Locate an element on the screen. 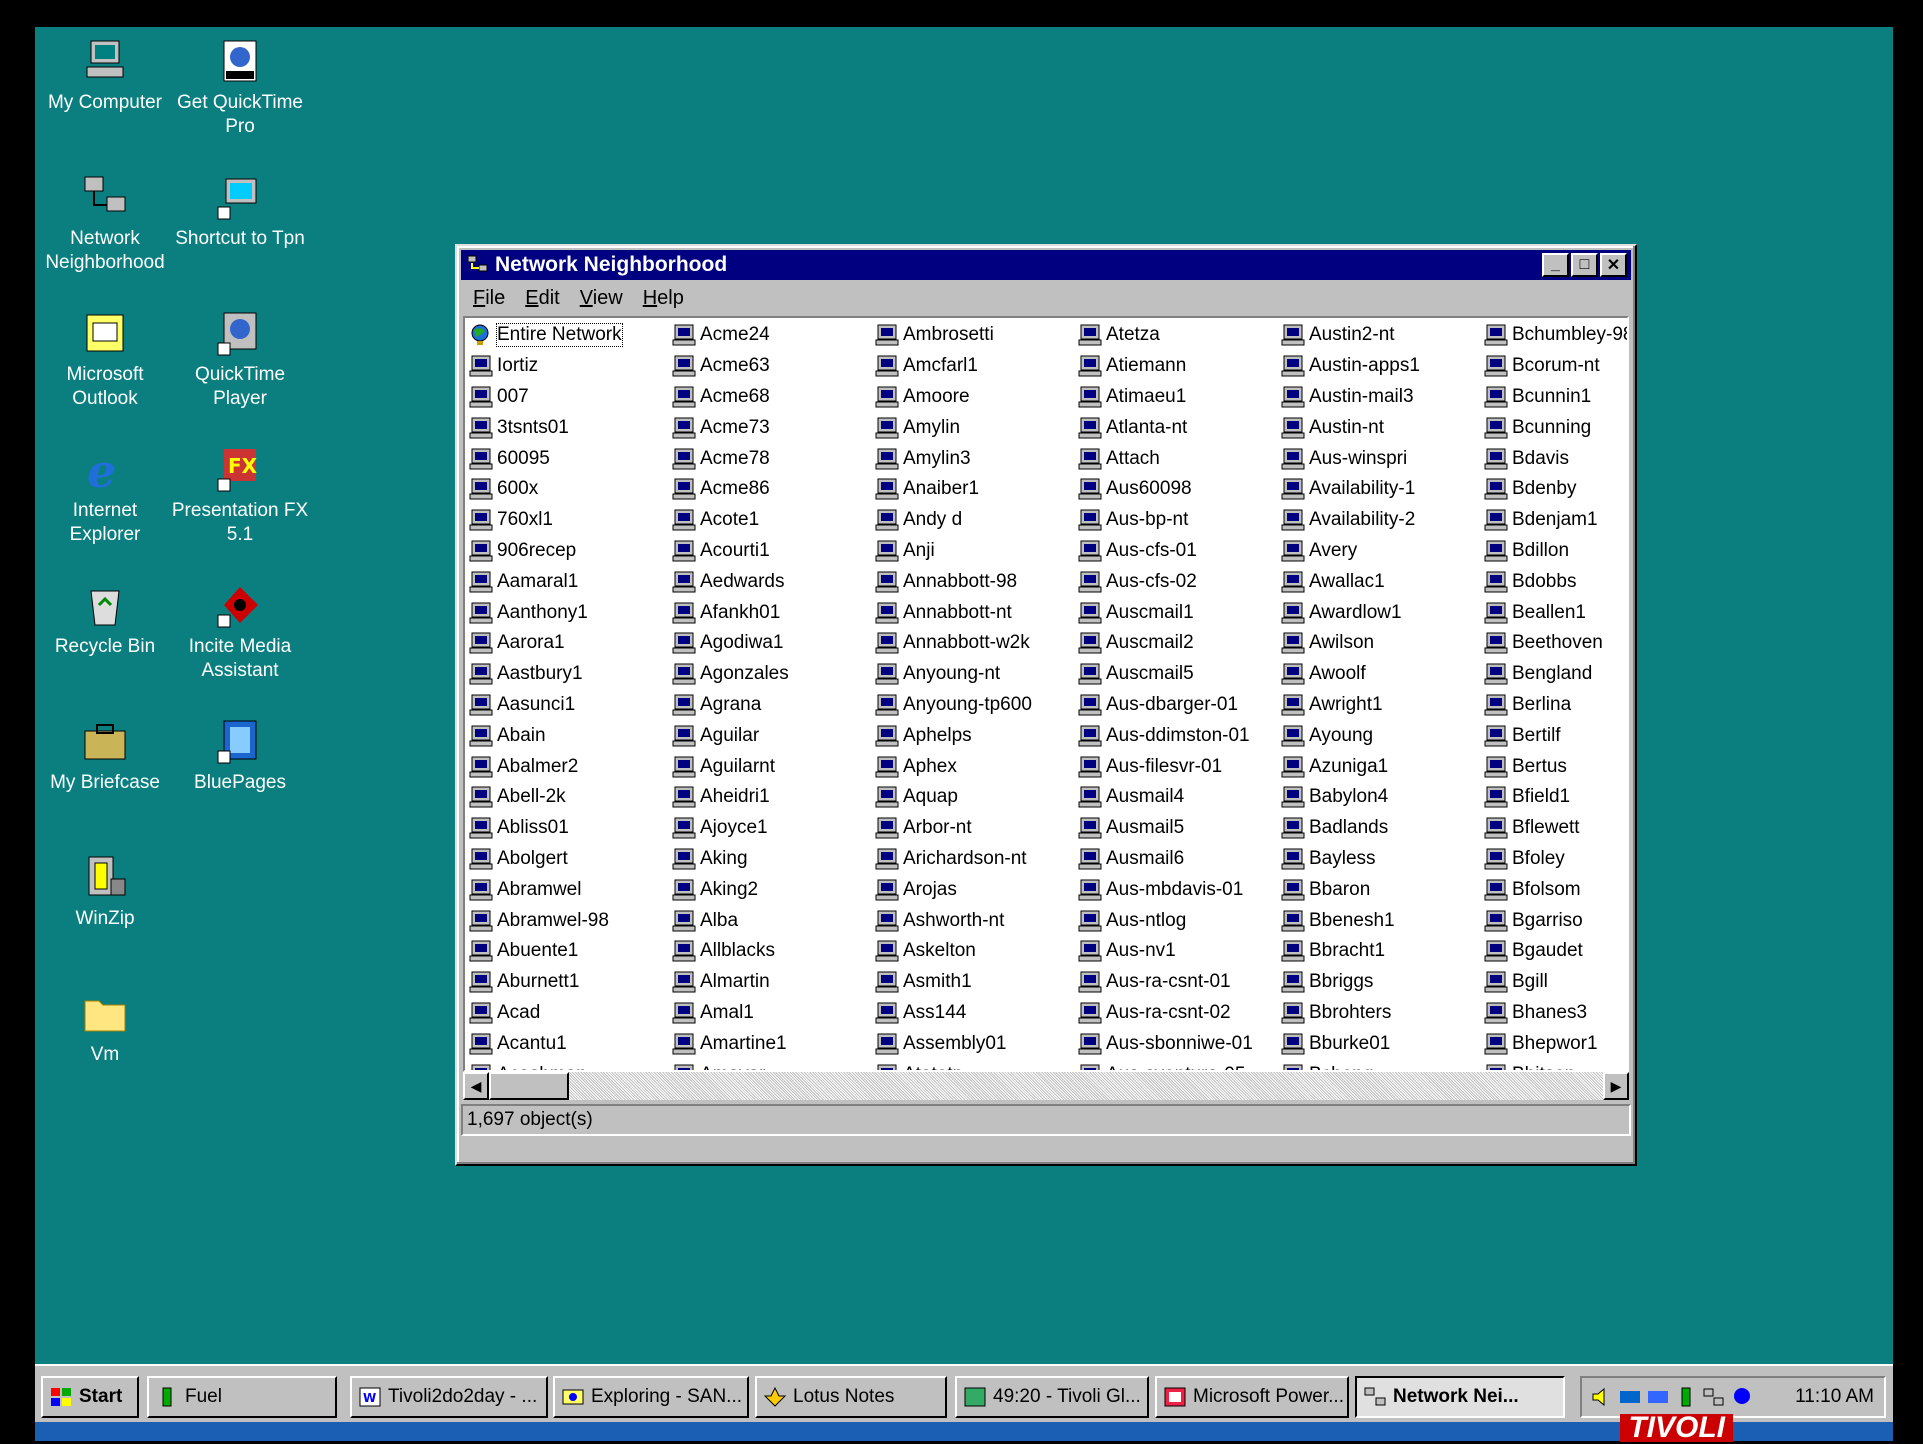 The width and height of the screenshot is (1923, 1444). computer-item: Auscmail1 is located at coordinates (1179, 612).